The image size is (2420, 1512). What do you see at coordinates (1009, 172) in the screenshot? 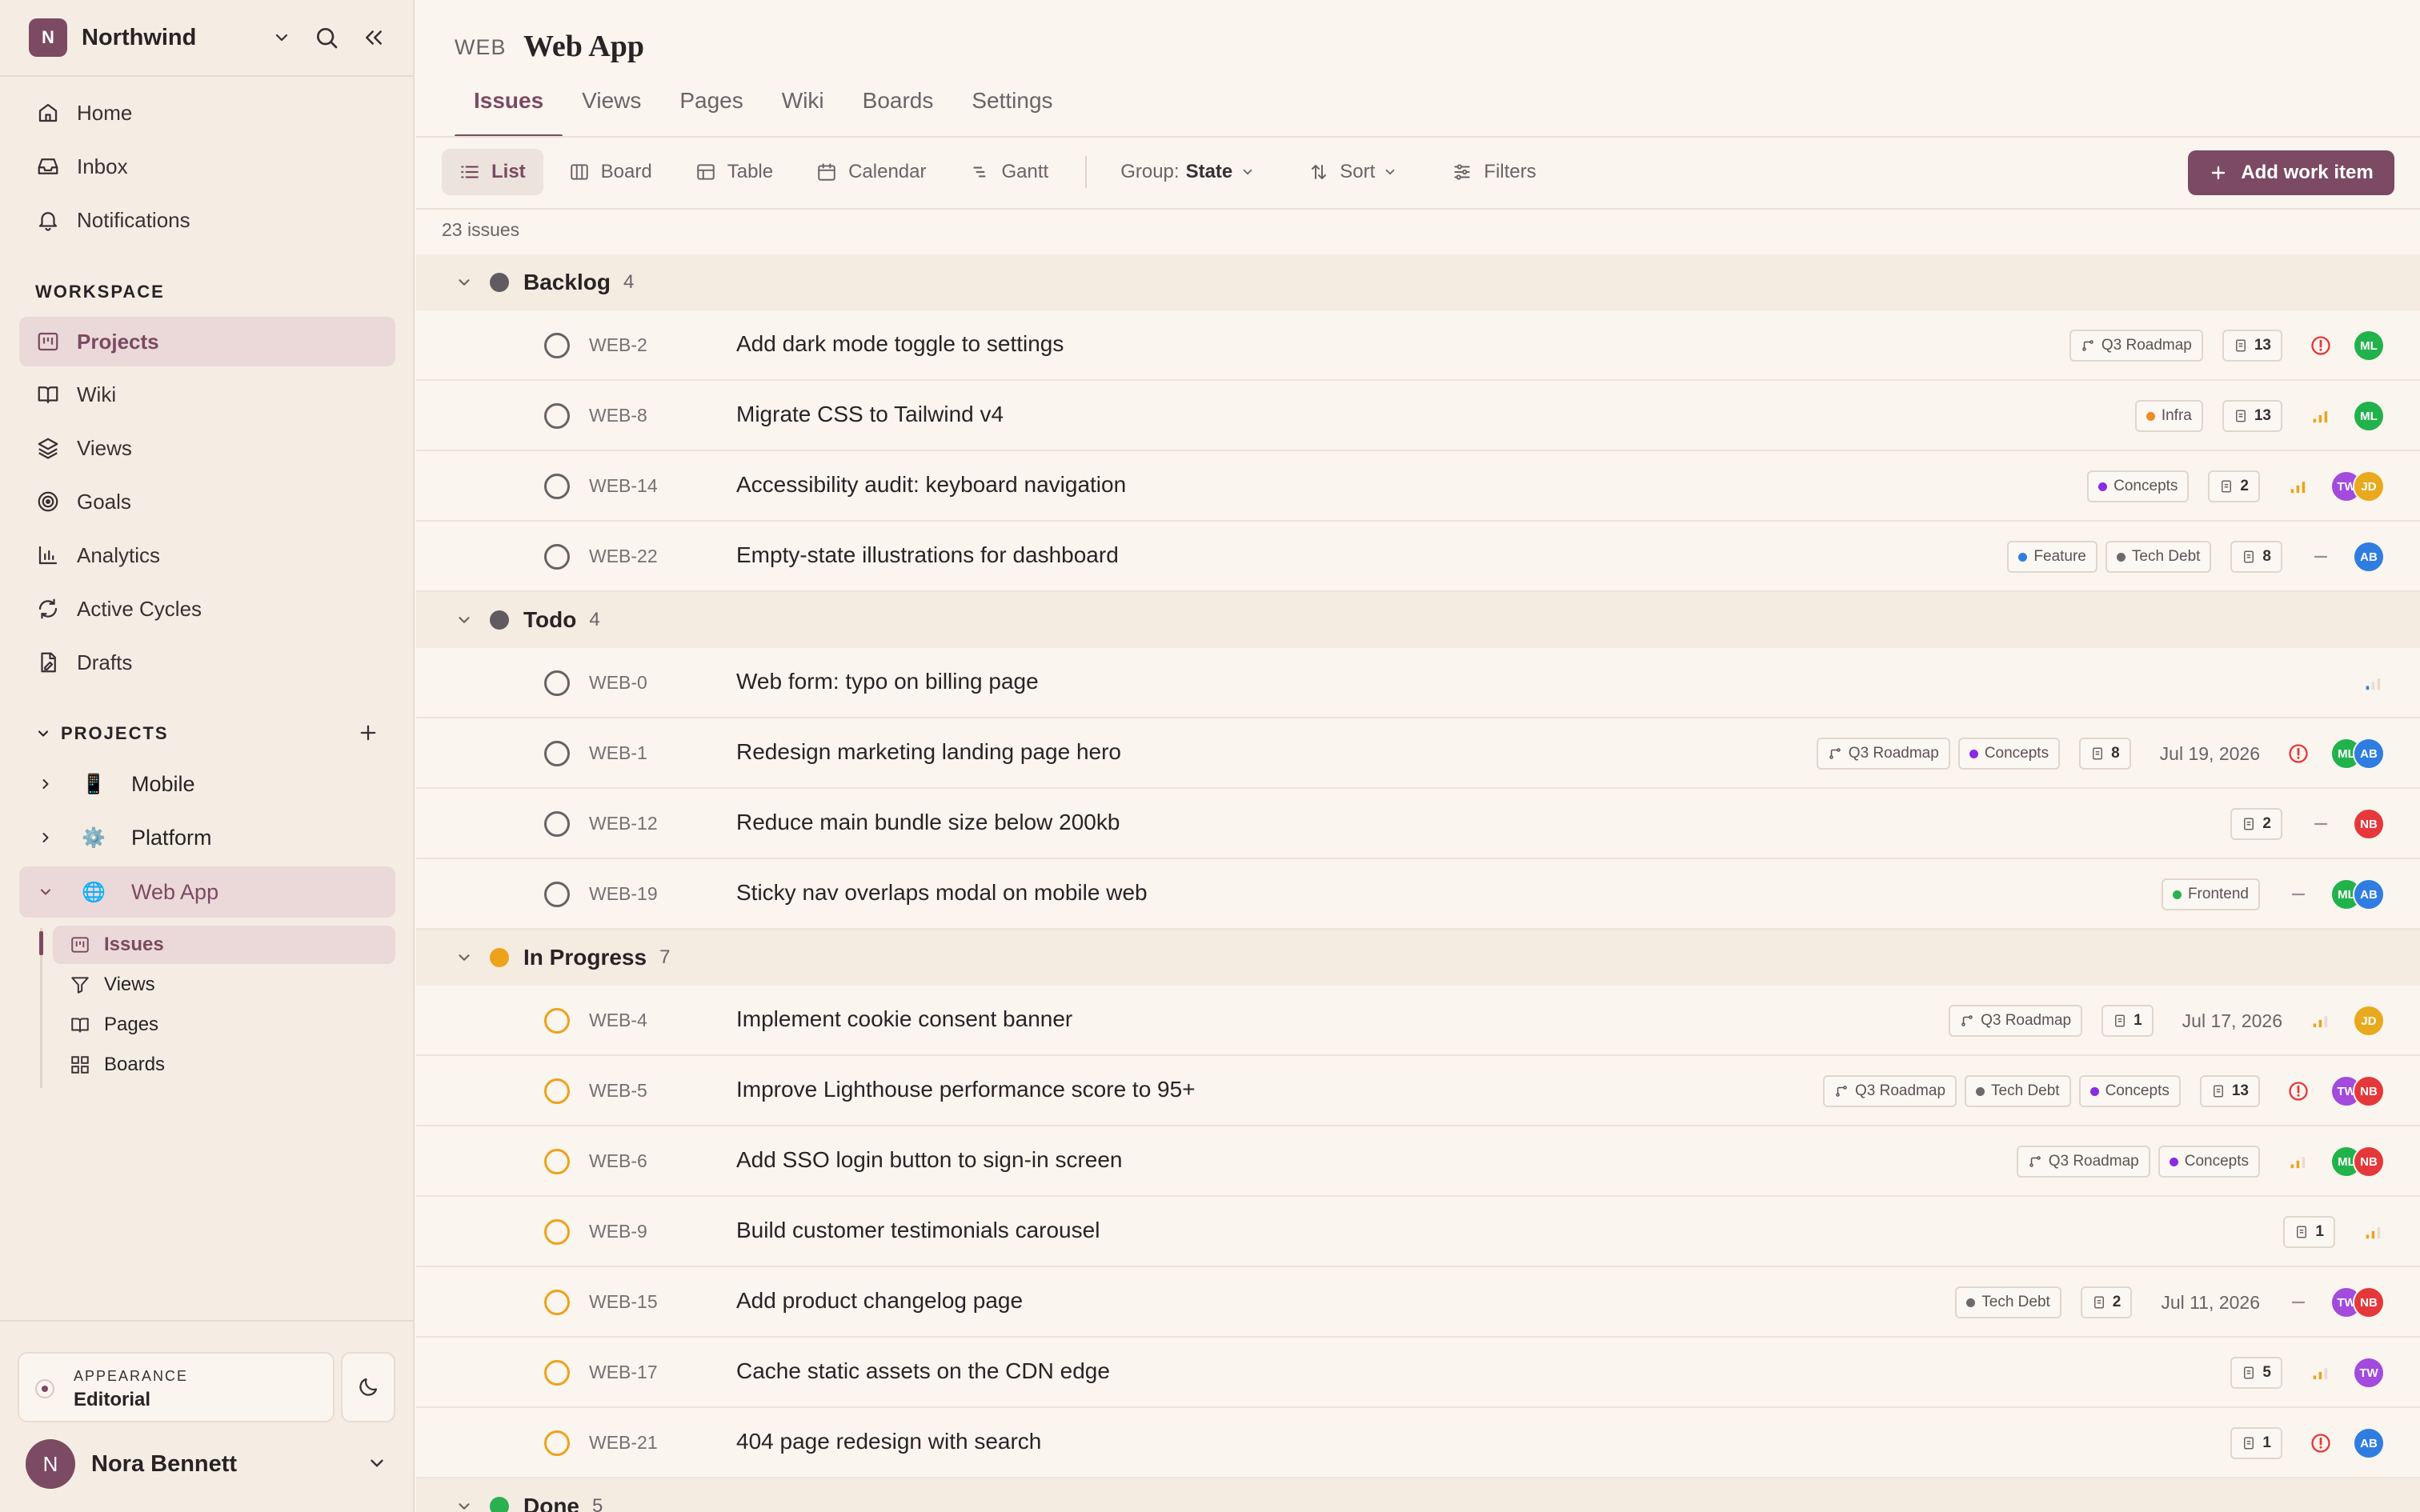
I see `layout-gantt-button: Gantt` at bounding box center [1009, 172].